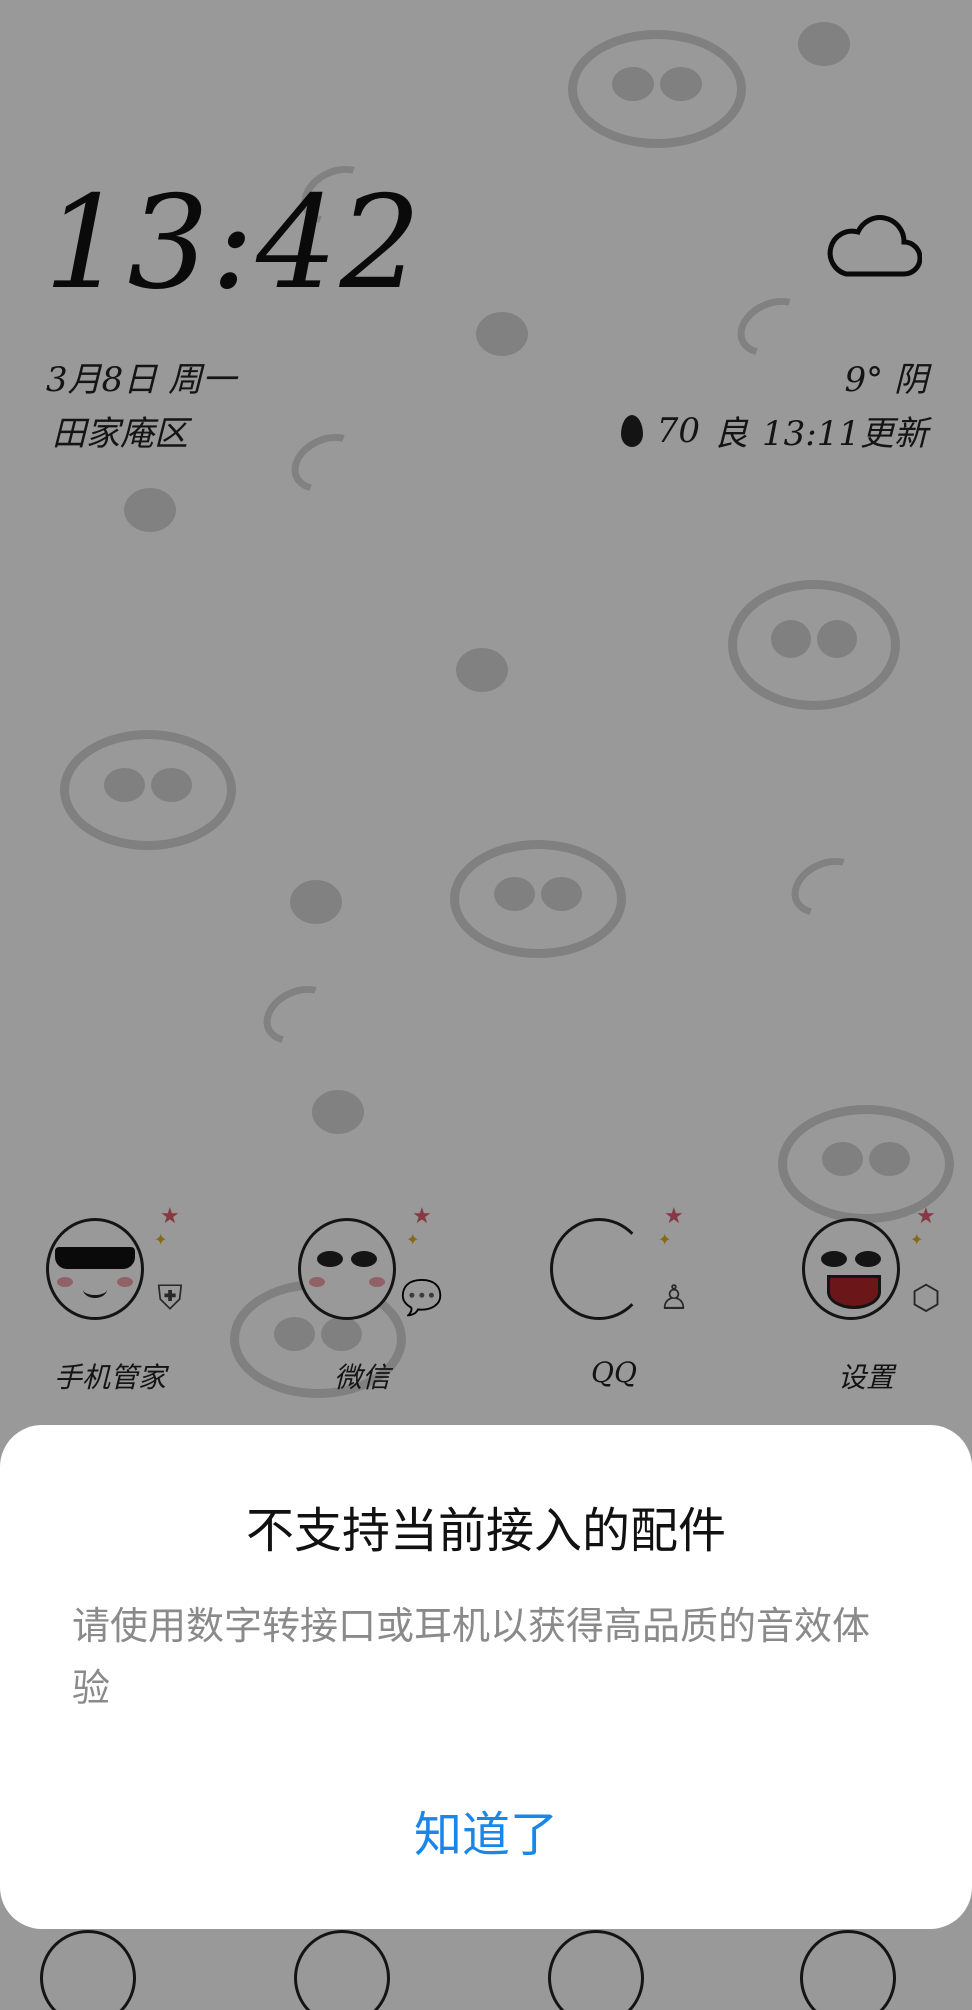 Image resolution: width=972 pixels, height=2010 pixels. Describe the element at coordinates (471, 1657) in the screenshot. I see `dialog-message: 请使用数字转接口或耳机以获得高品质的音效体验` at that location.